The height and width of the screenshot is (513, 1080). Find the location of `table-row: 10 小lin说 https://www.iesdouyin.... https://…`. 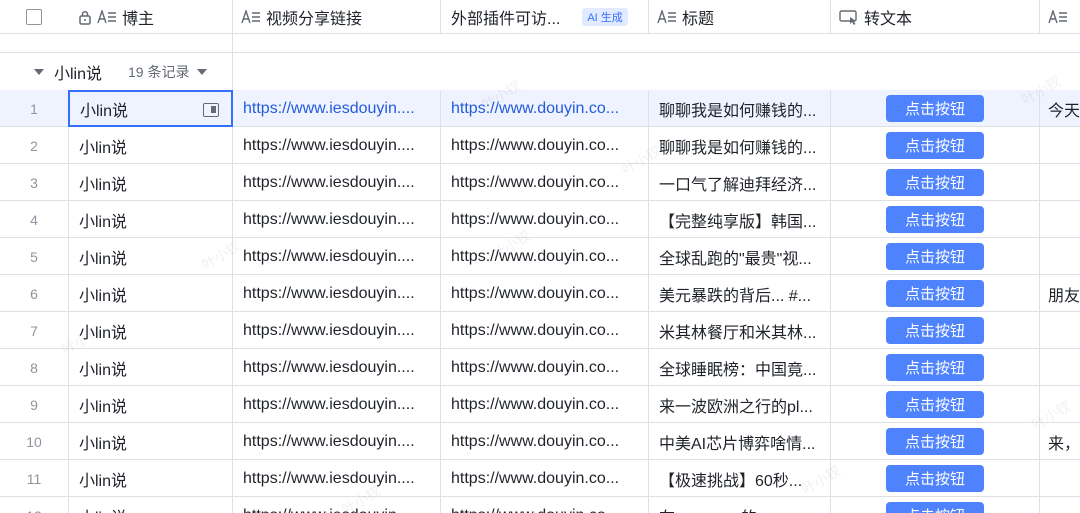

table-row: 10 小lin说 https://www.iesdouyin.... https://… is located at coordinates (540, 441).